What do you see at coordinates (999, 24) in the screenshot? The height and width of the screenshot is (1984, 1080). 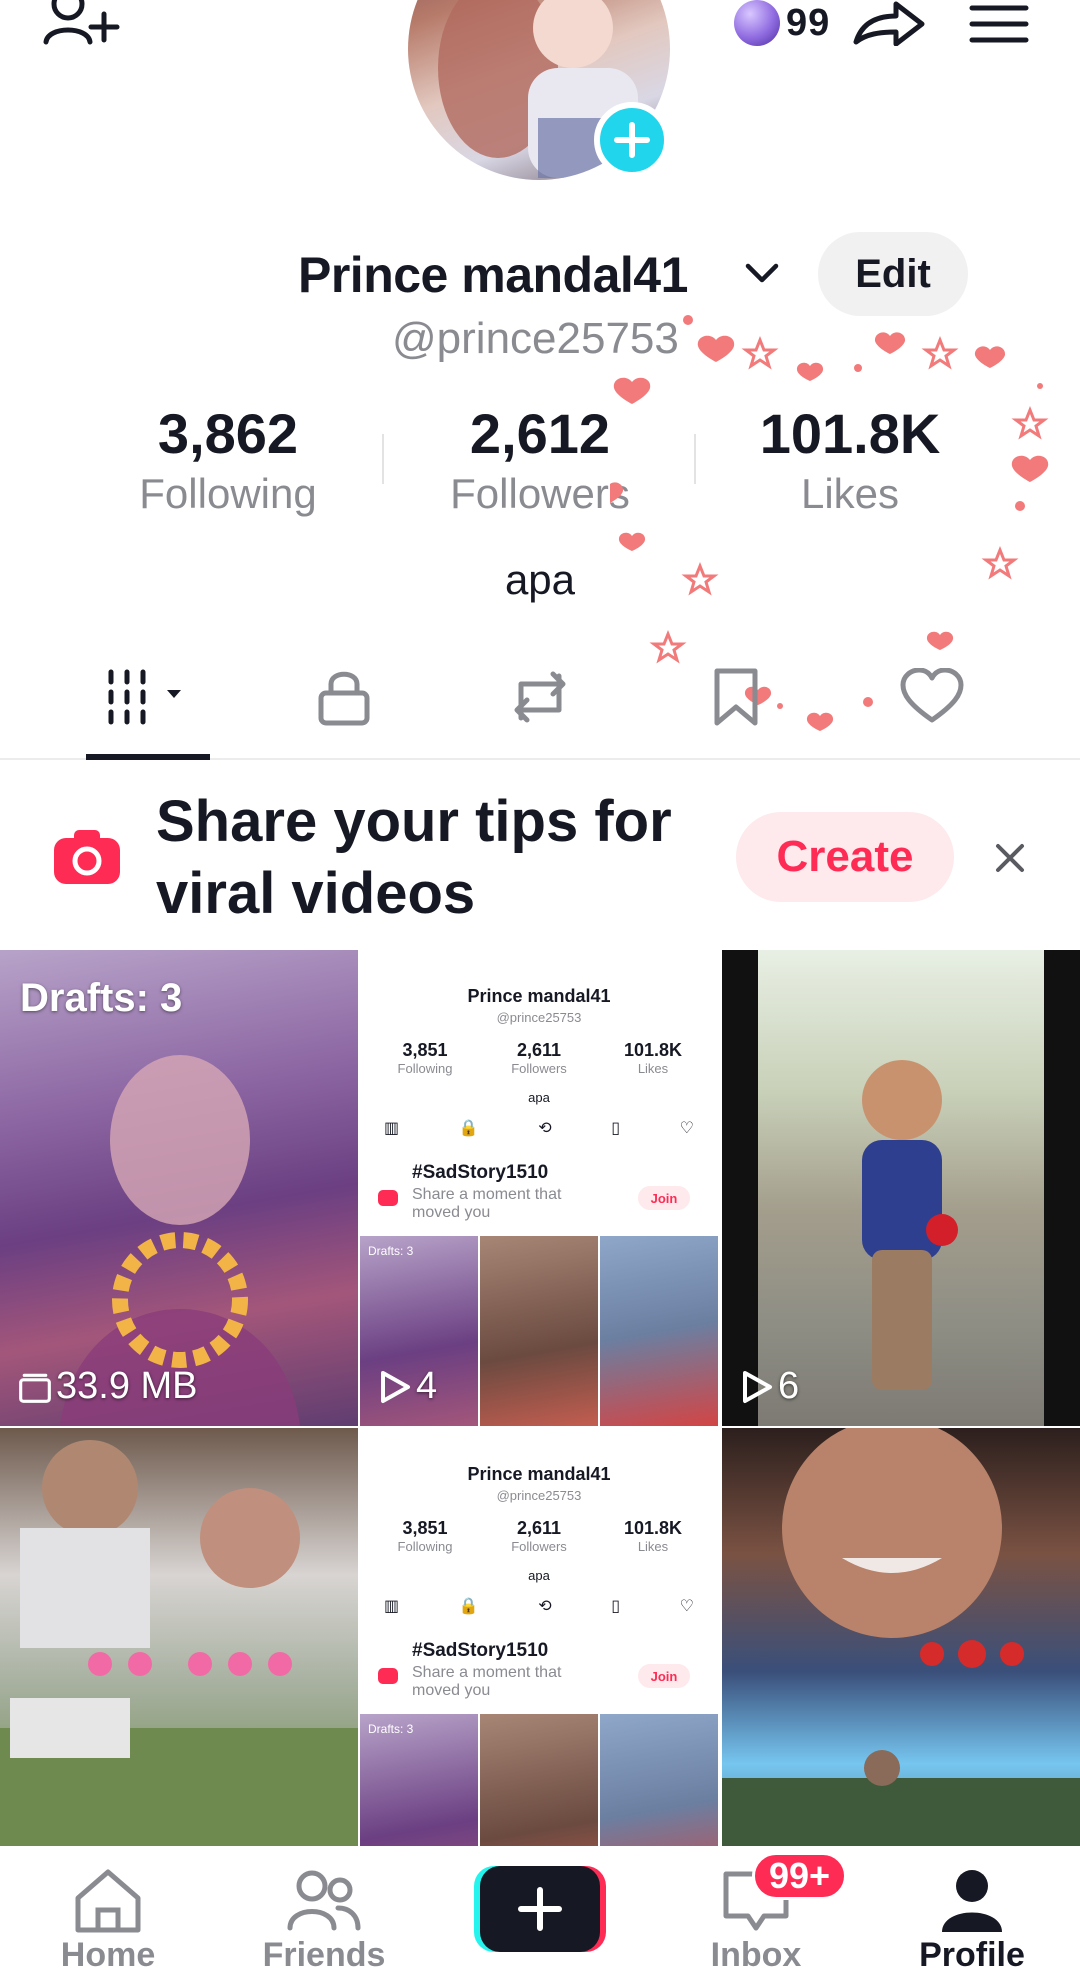 I see `menu-icon` at bounding box center [999, 24].